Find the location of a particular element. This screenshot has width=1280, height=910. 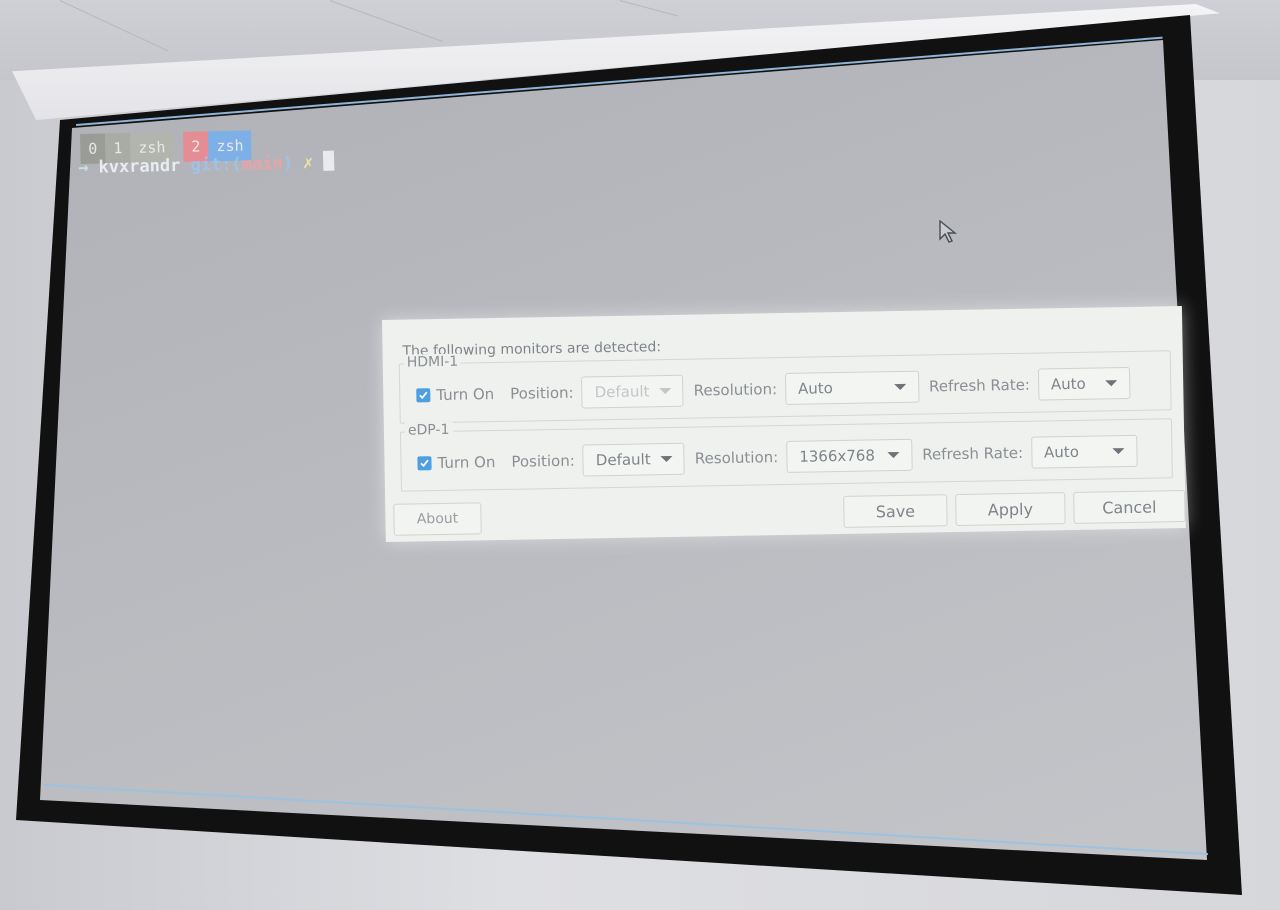

mouse-pointer-icon is located at coordinates (948, 231).